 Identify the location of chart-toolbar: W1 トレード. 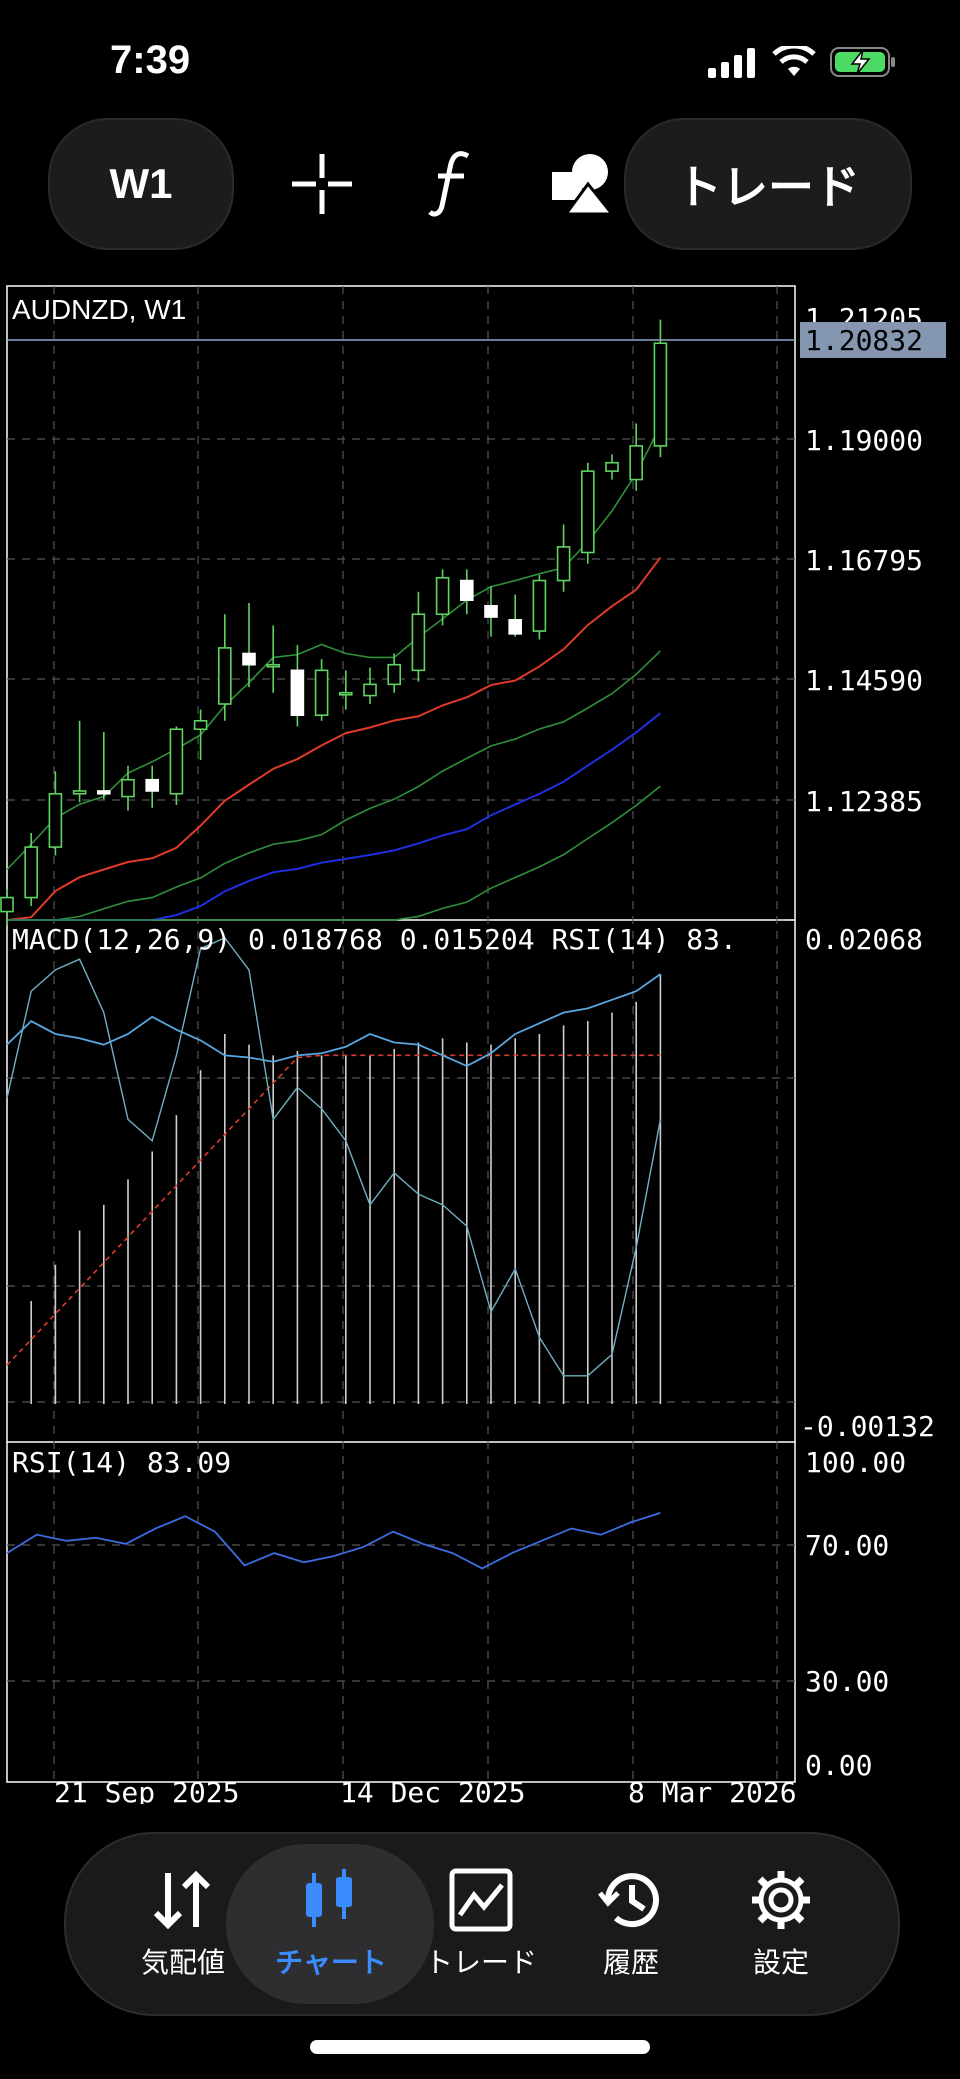
(480, 184).